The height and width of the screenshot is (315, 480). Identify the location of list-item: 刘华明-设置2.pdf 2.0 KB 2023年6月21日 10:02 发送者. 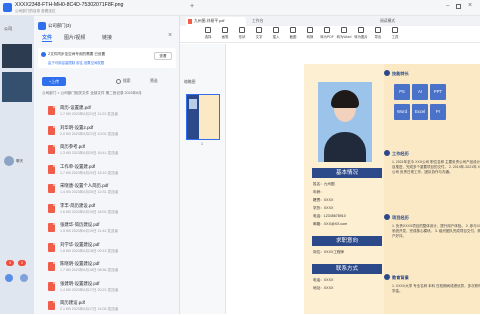
(107, 131).